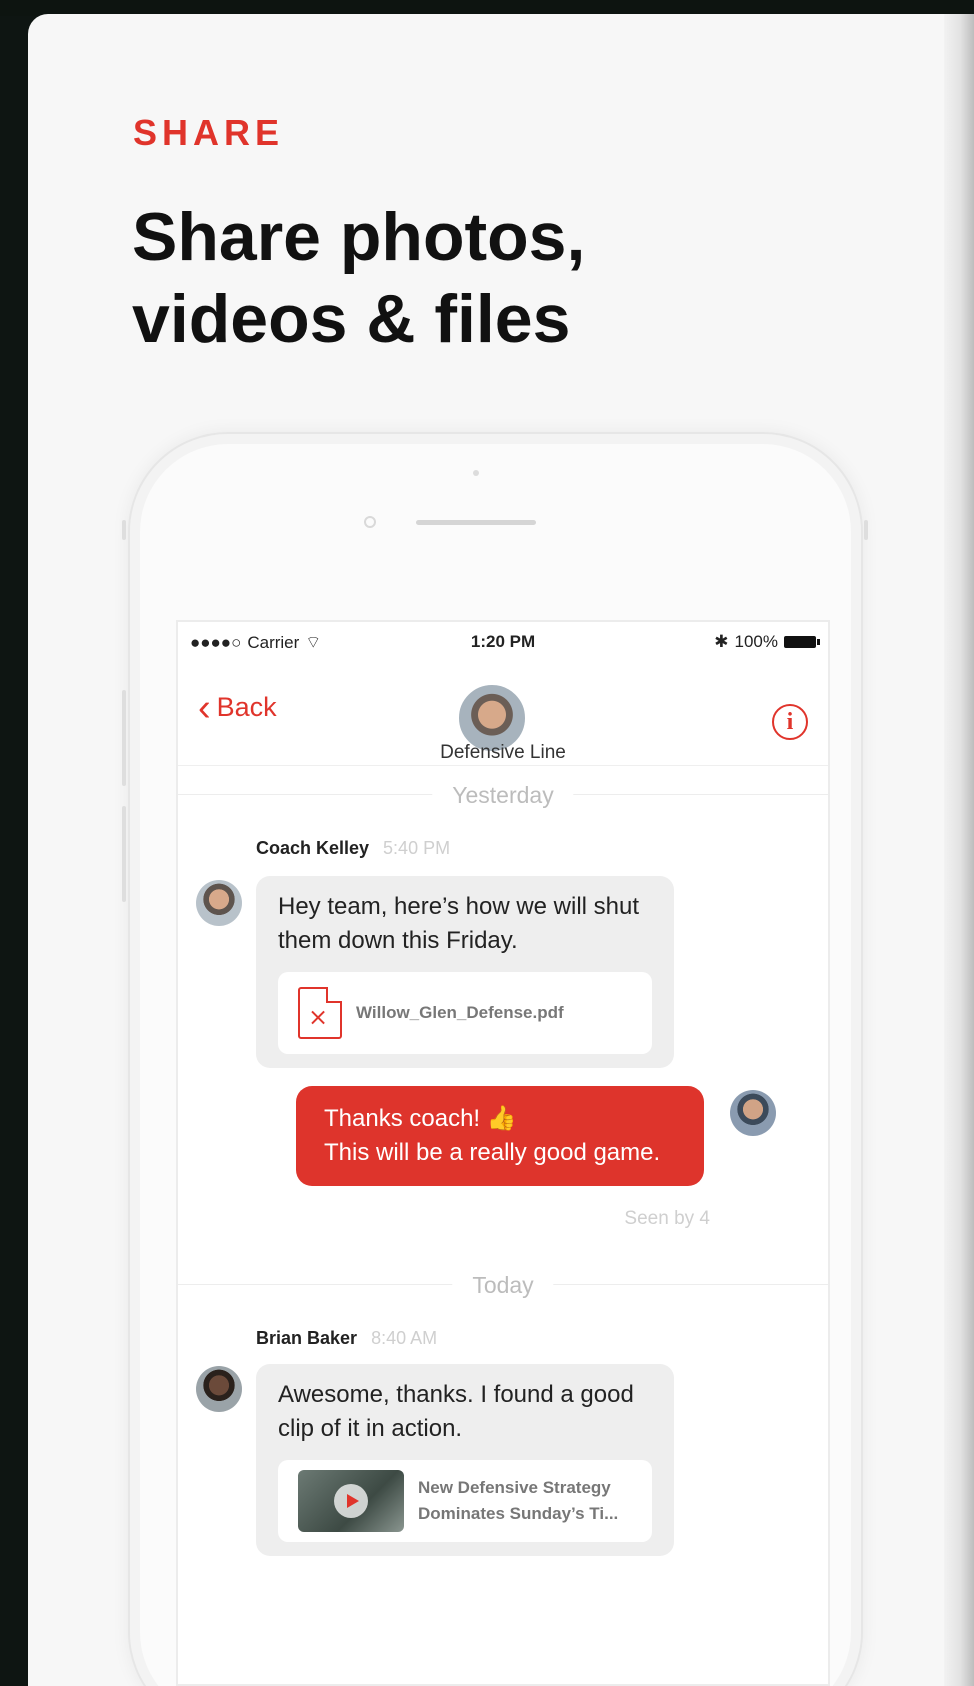 This screenshot has width=974, height=1686. I want to click on chat-header: ‹ Back Defensive Line i, so click(503, 712).